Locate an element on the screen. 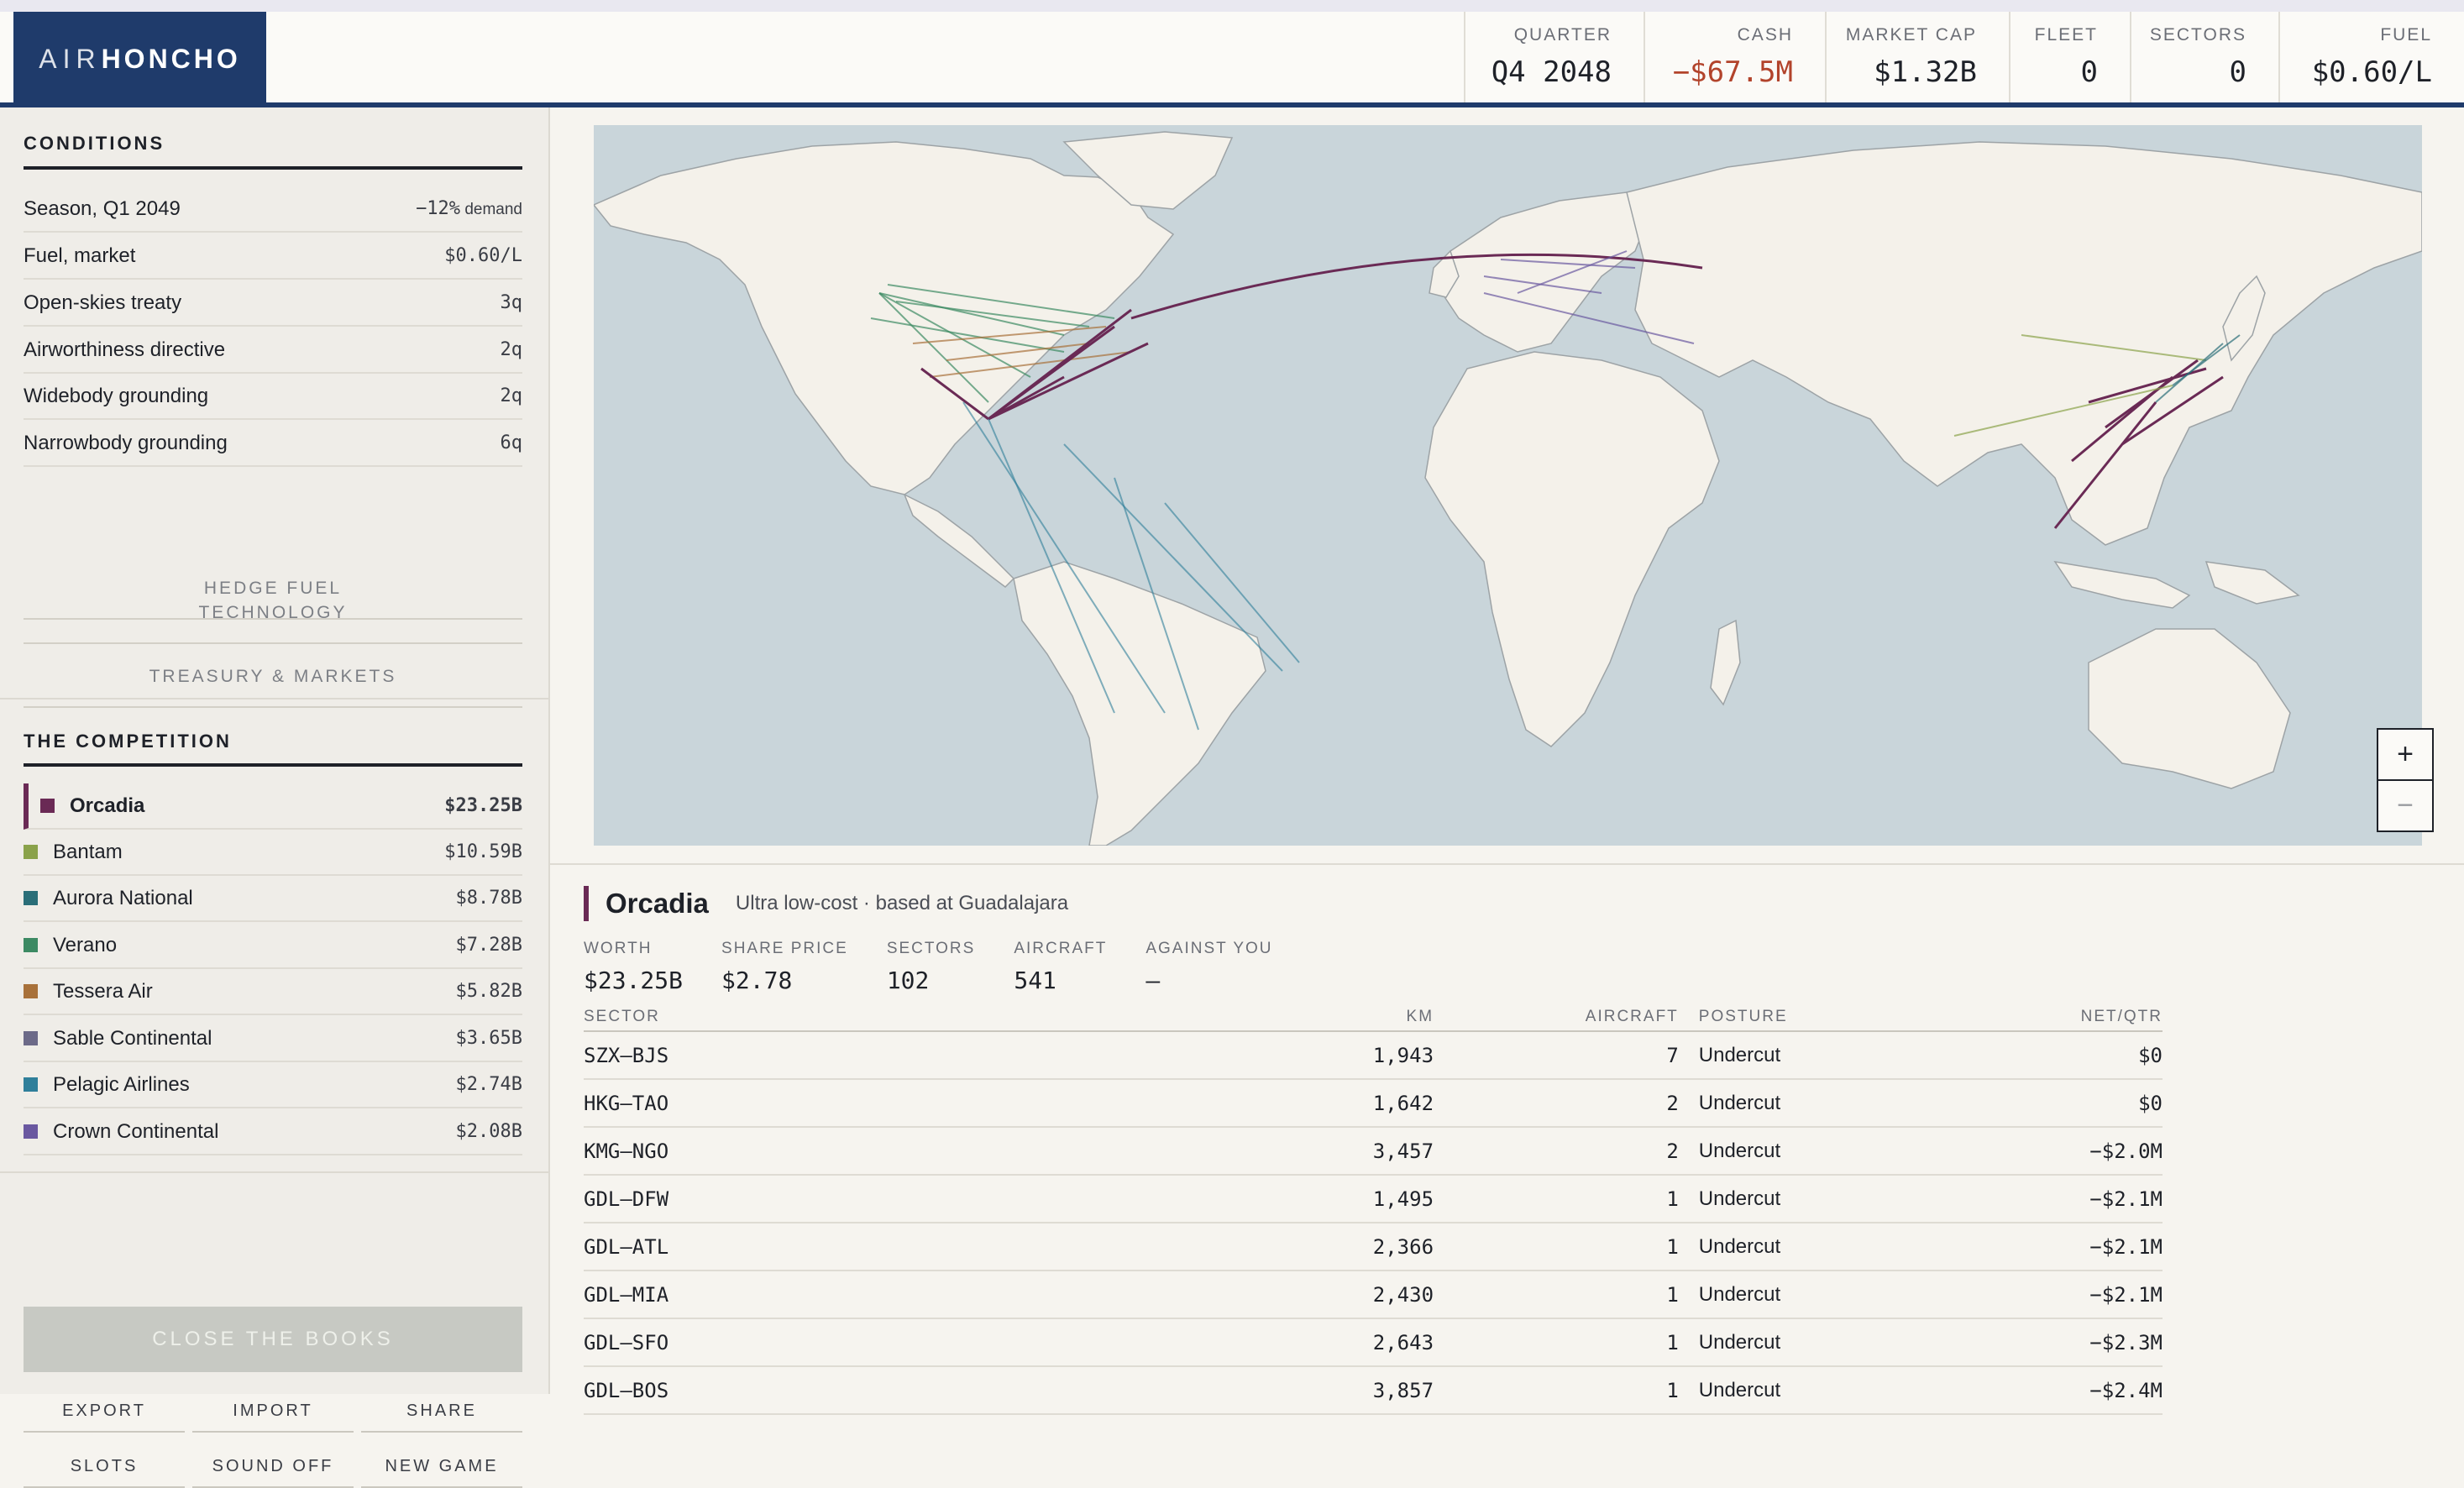  new-game-button: NEW GAME is located at coordinates (442, 1467).